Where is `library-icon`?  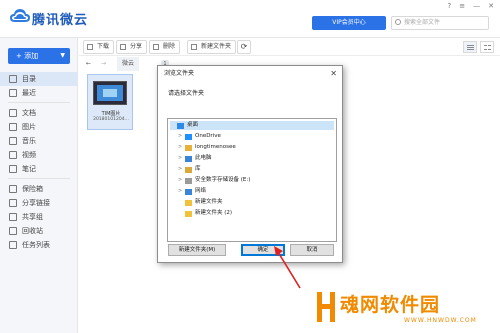
library-icon is located at coordinates (188, 170).